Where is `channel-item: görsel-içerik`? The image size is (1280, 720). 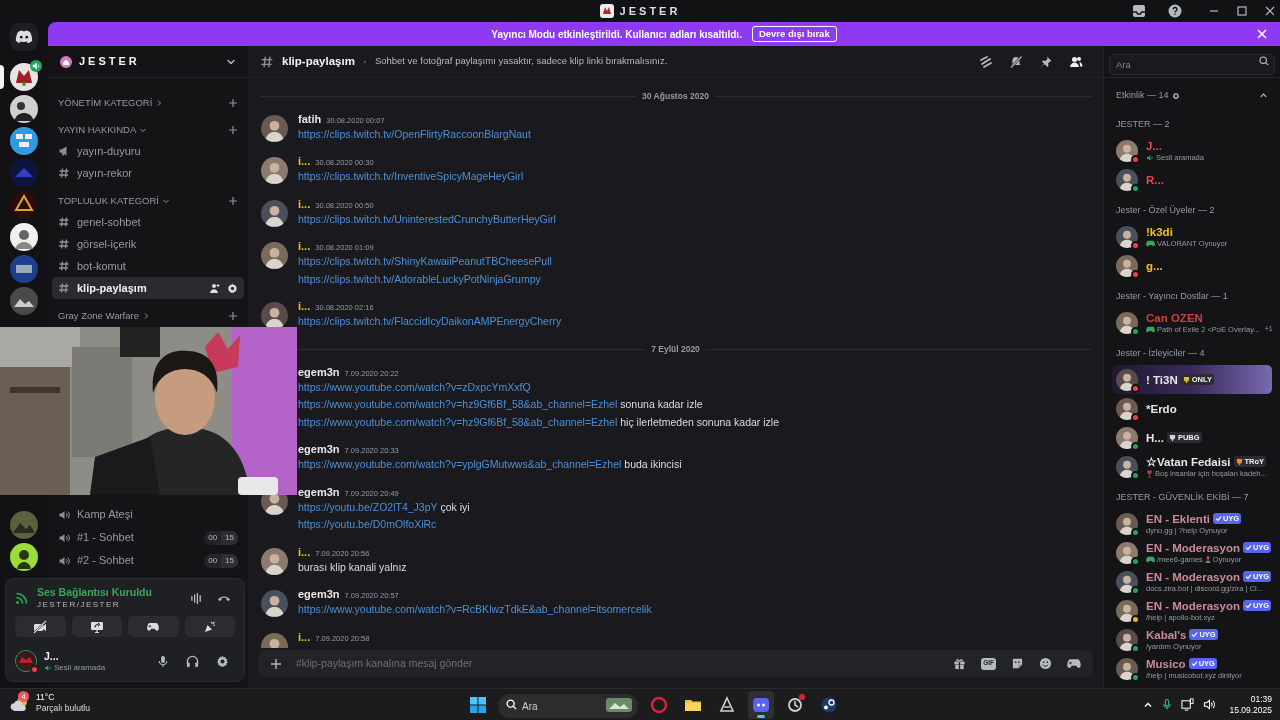 channel-item: görsel-içerik is located at coordinates (148, 244).